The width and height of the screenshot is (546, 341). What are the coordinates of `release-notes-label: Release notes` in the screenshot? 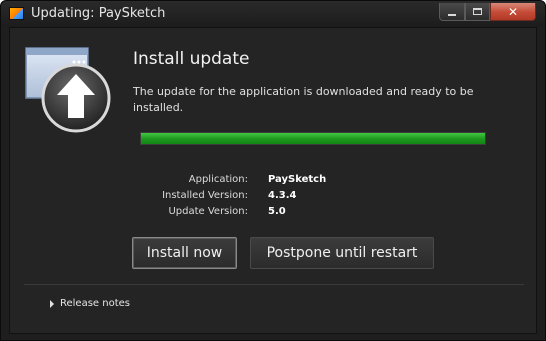 It's located at (95, 303).